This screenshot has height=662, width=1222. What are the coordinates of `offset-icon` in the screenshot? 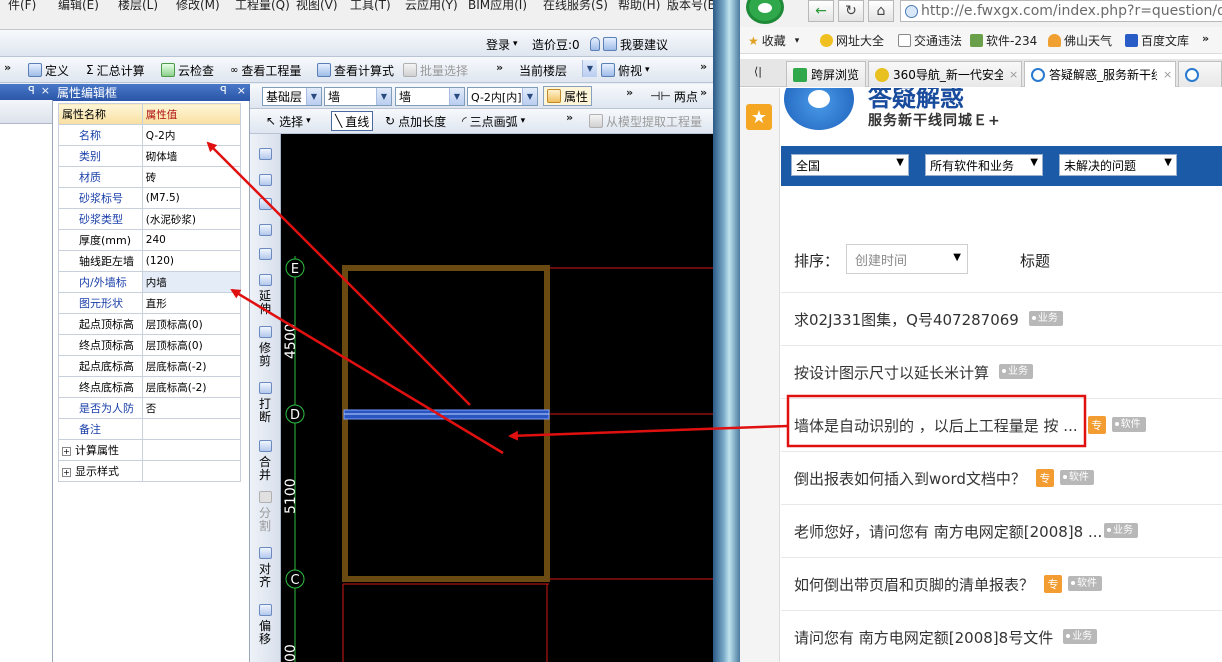 It's located at (265, 610).